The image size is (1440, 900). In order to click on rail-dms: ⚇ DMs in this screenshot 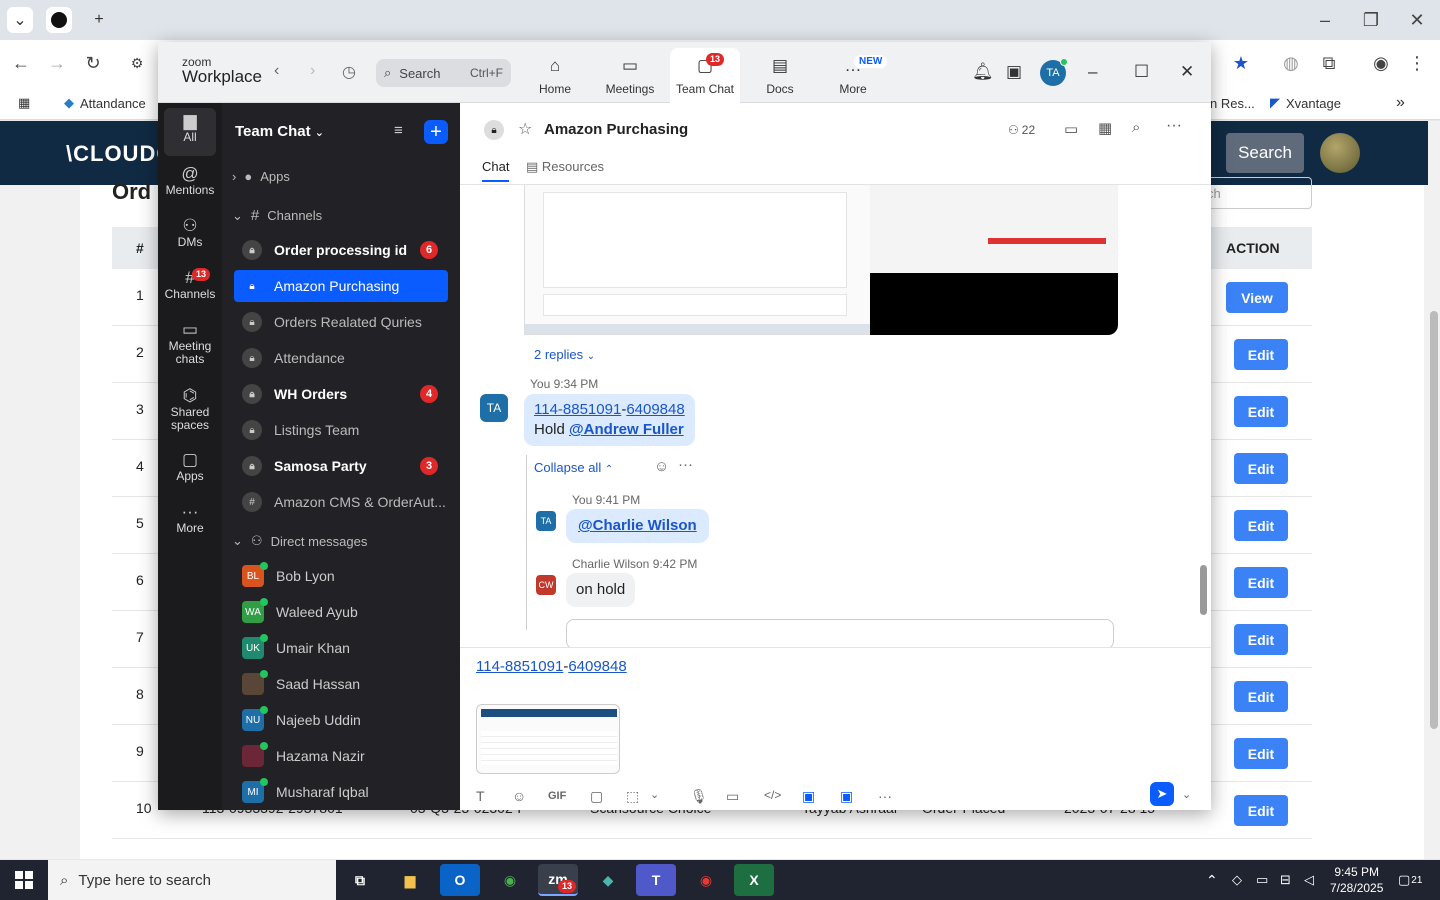, I will do `click(190, 233)`.